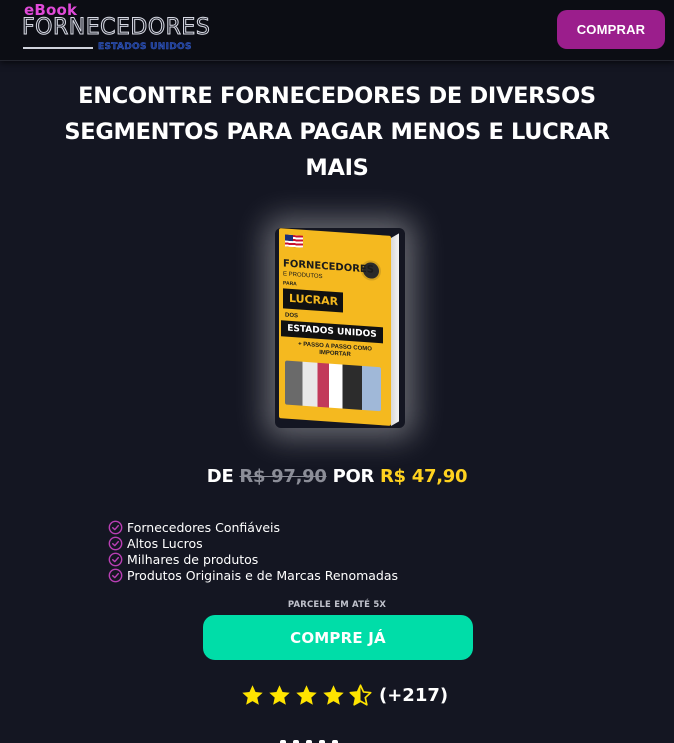 Image resolution: width=674 pixels, height=743 pixels. Describe the element at coordinates (253, 543) in the screenshot. I see `list-item: Altos Lucros` at that location.